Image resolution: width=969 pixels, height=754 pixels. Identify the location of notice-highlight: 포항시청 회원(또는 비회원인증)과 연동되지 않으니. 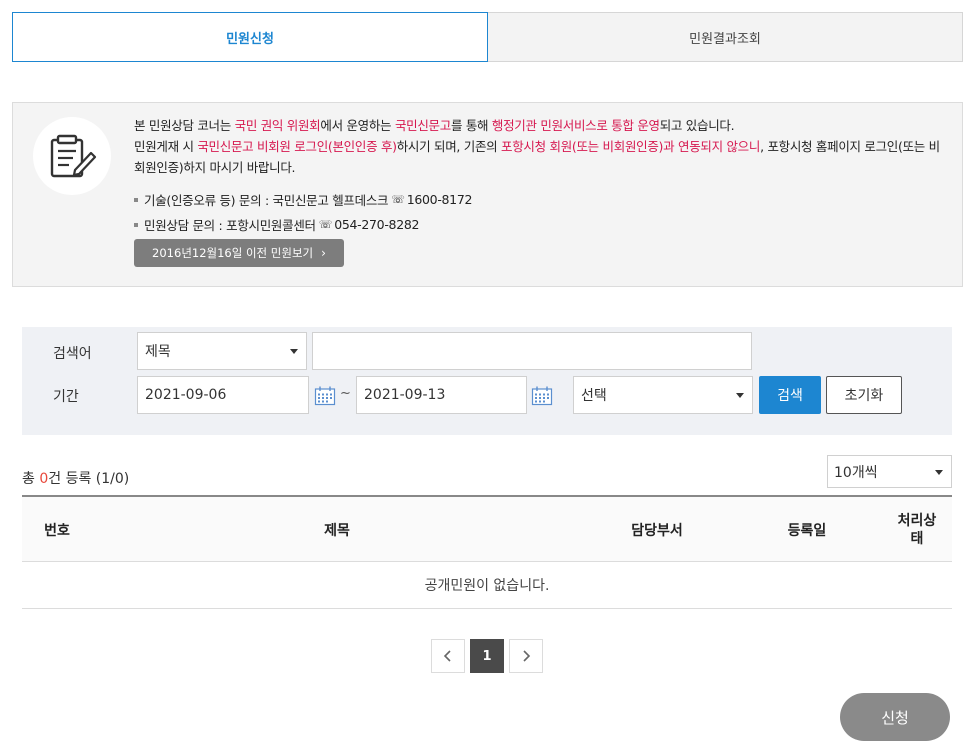
(631, 146).